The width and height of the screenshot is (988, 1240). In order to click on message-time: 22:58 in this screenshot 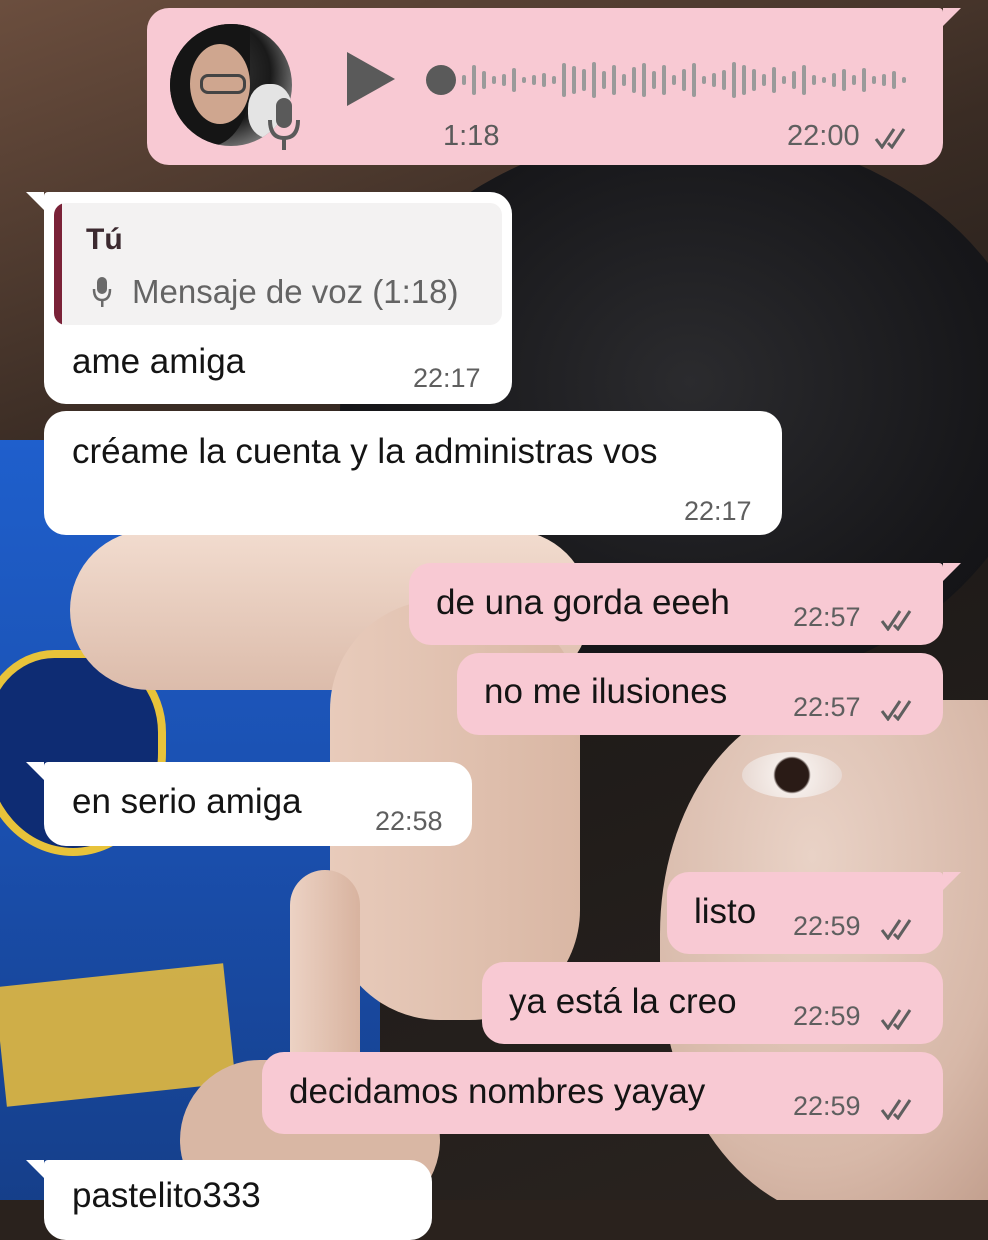, I will do `click(409, 821)`.